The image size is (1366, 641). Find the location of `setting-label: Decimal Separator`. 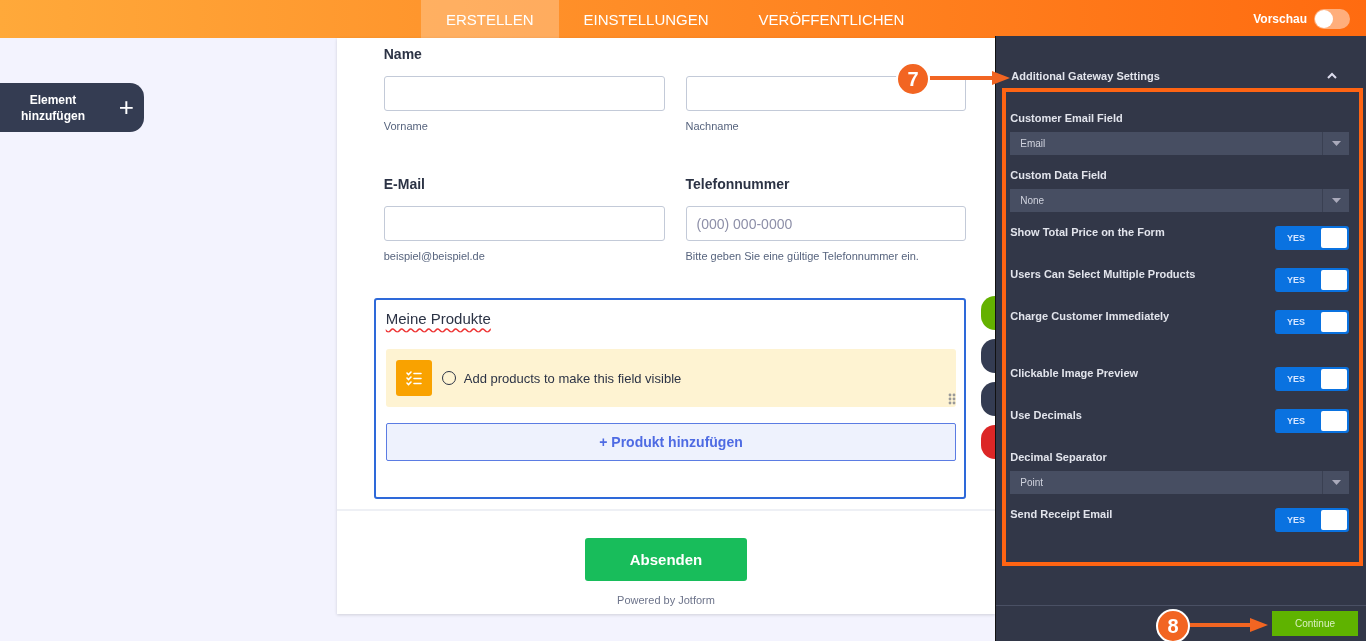

setting-label: Decimal Separator is located at coordinates (1059, 457).